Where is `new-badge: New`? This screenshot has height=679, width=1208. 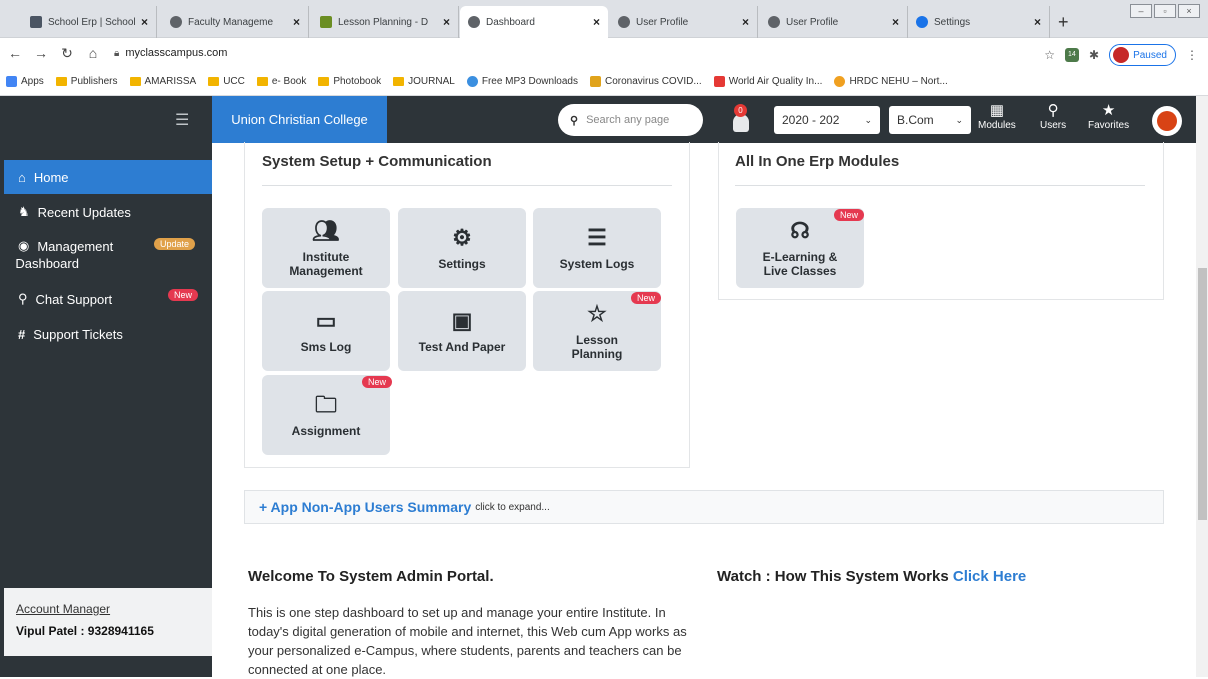
new-badge: New is located at coordinates (849, 215).